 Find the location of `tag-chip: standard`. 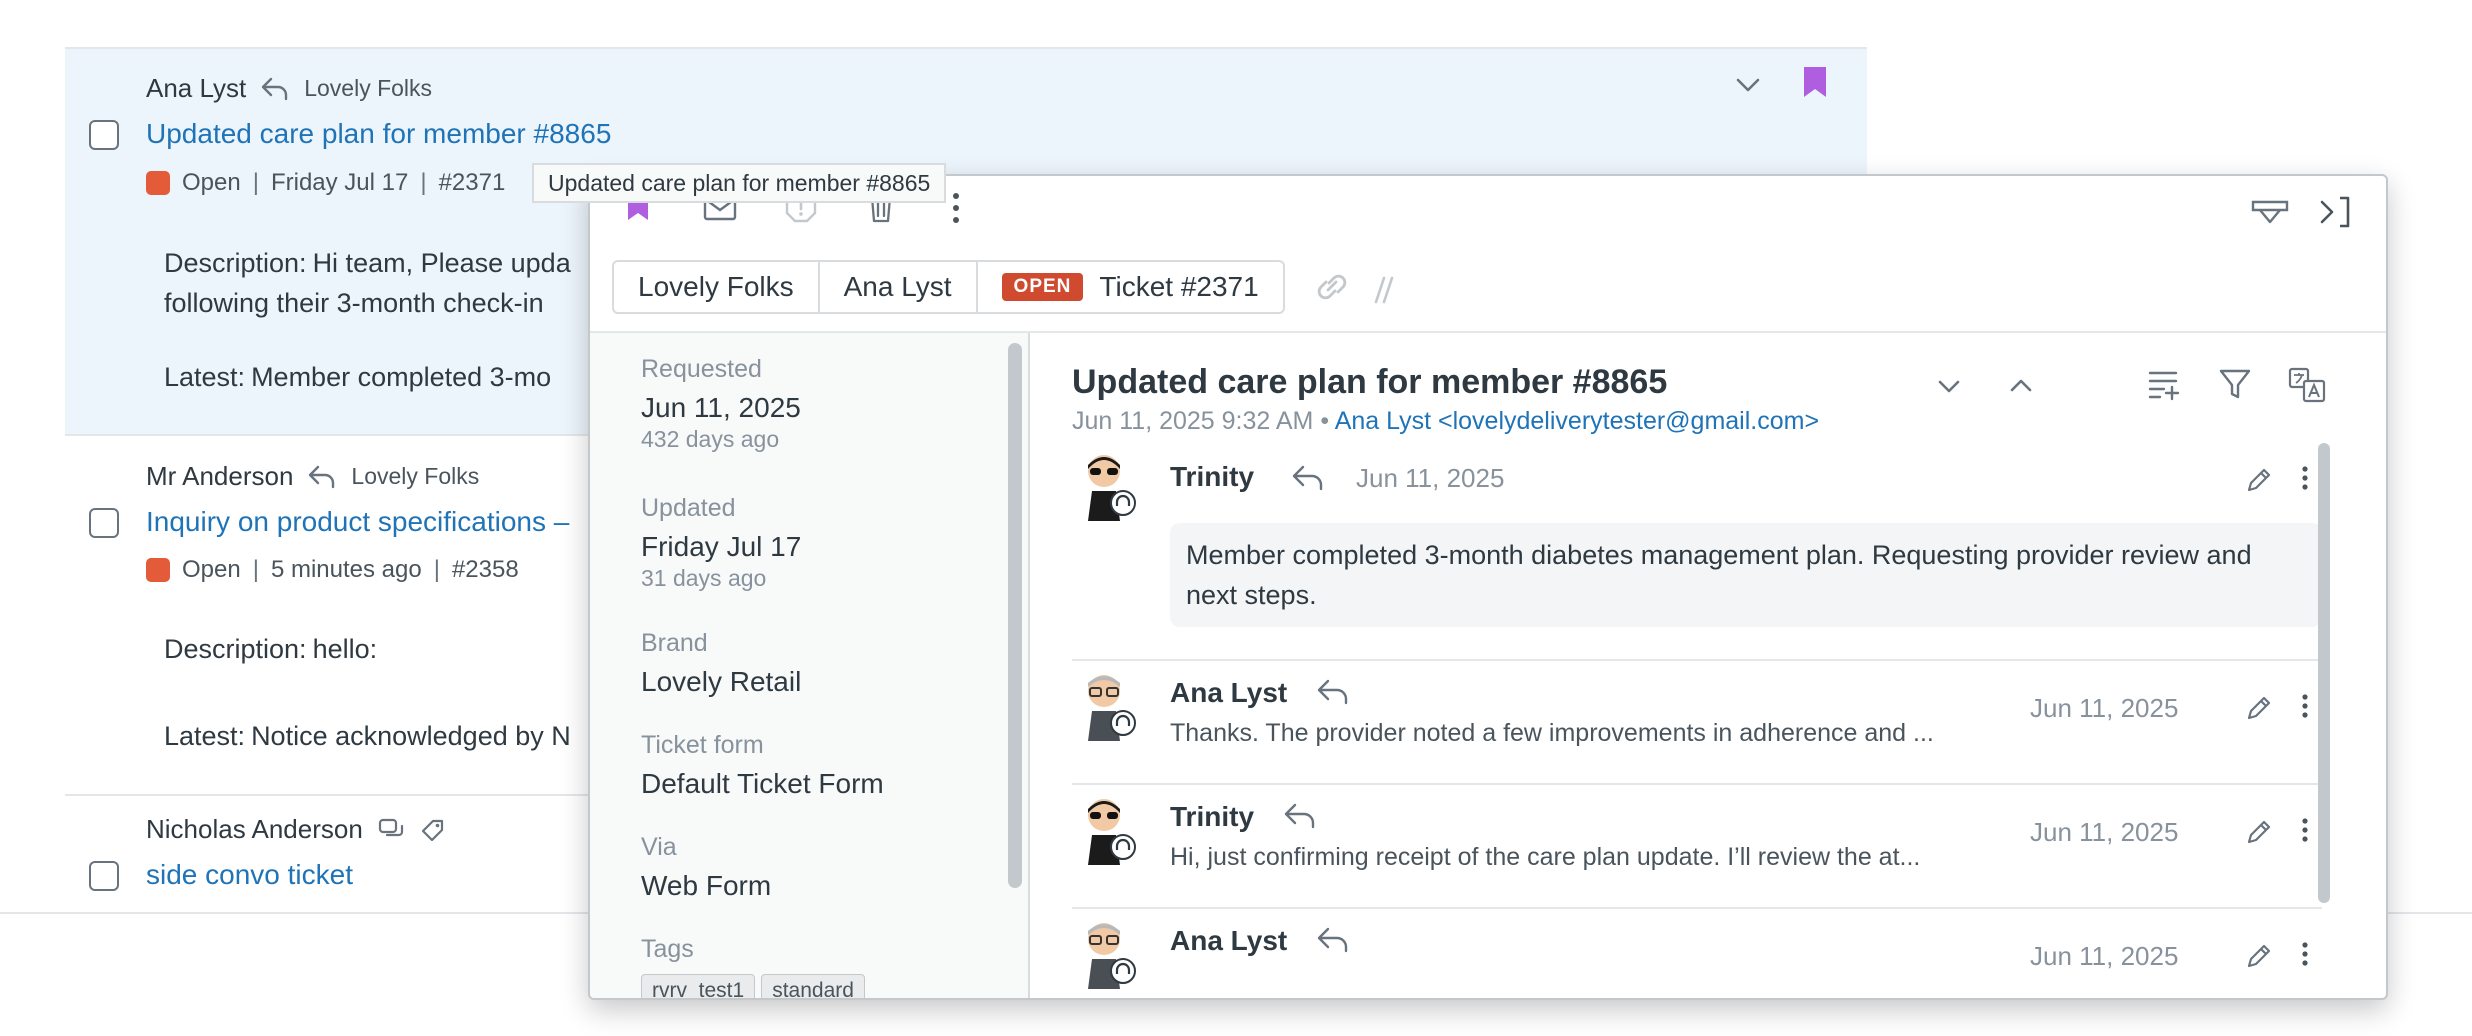

tag-chip: standard is located at coordinates (813, 986).